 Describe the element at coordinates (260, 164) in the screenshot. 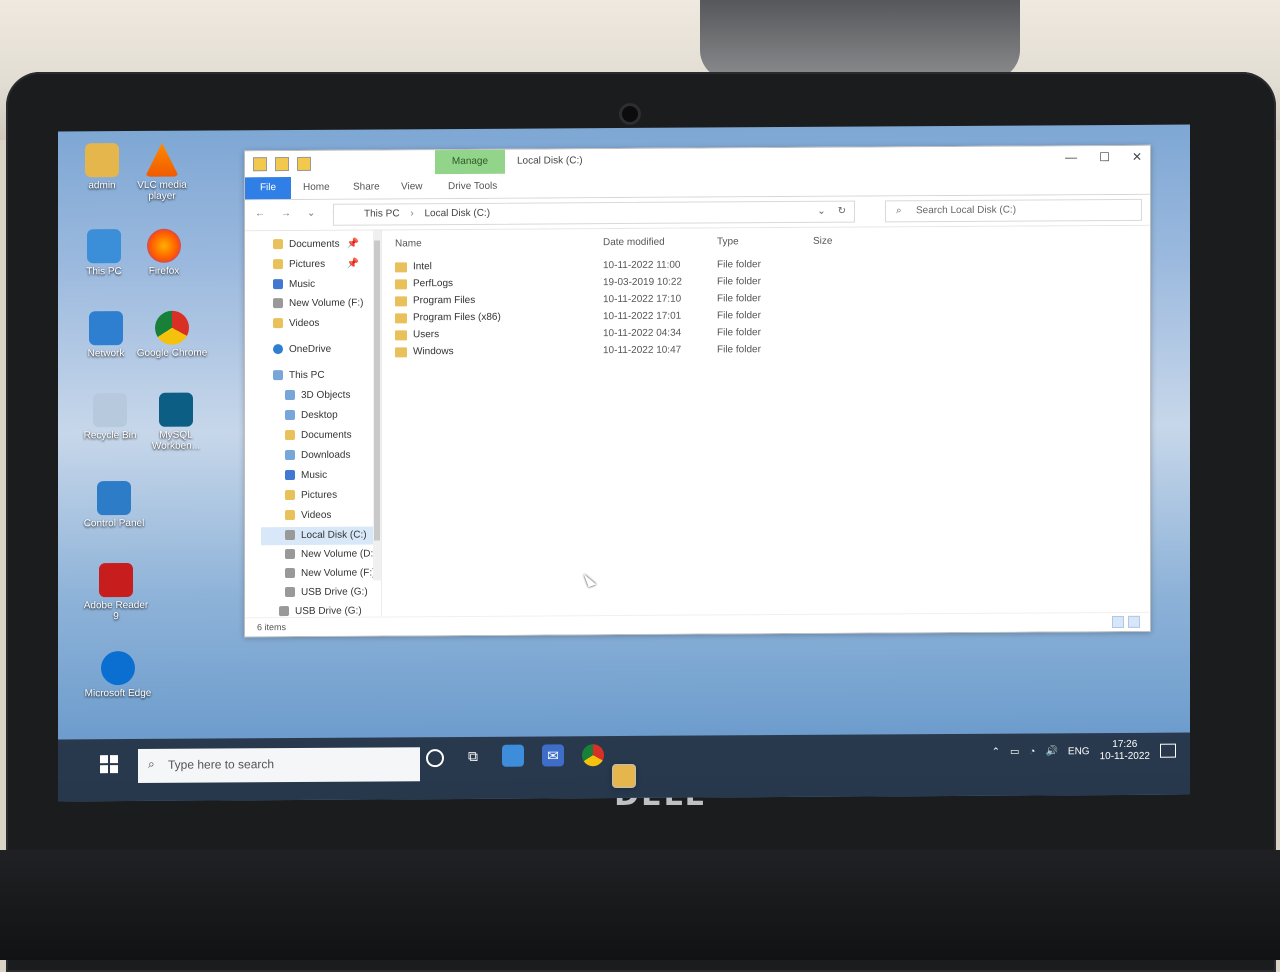

I see `properties-icon` at that location.